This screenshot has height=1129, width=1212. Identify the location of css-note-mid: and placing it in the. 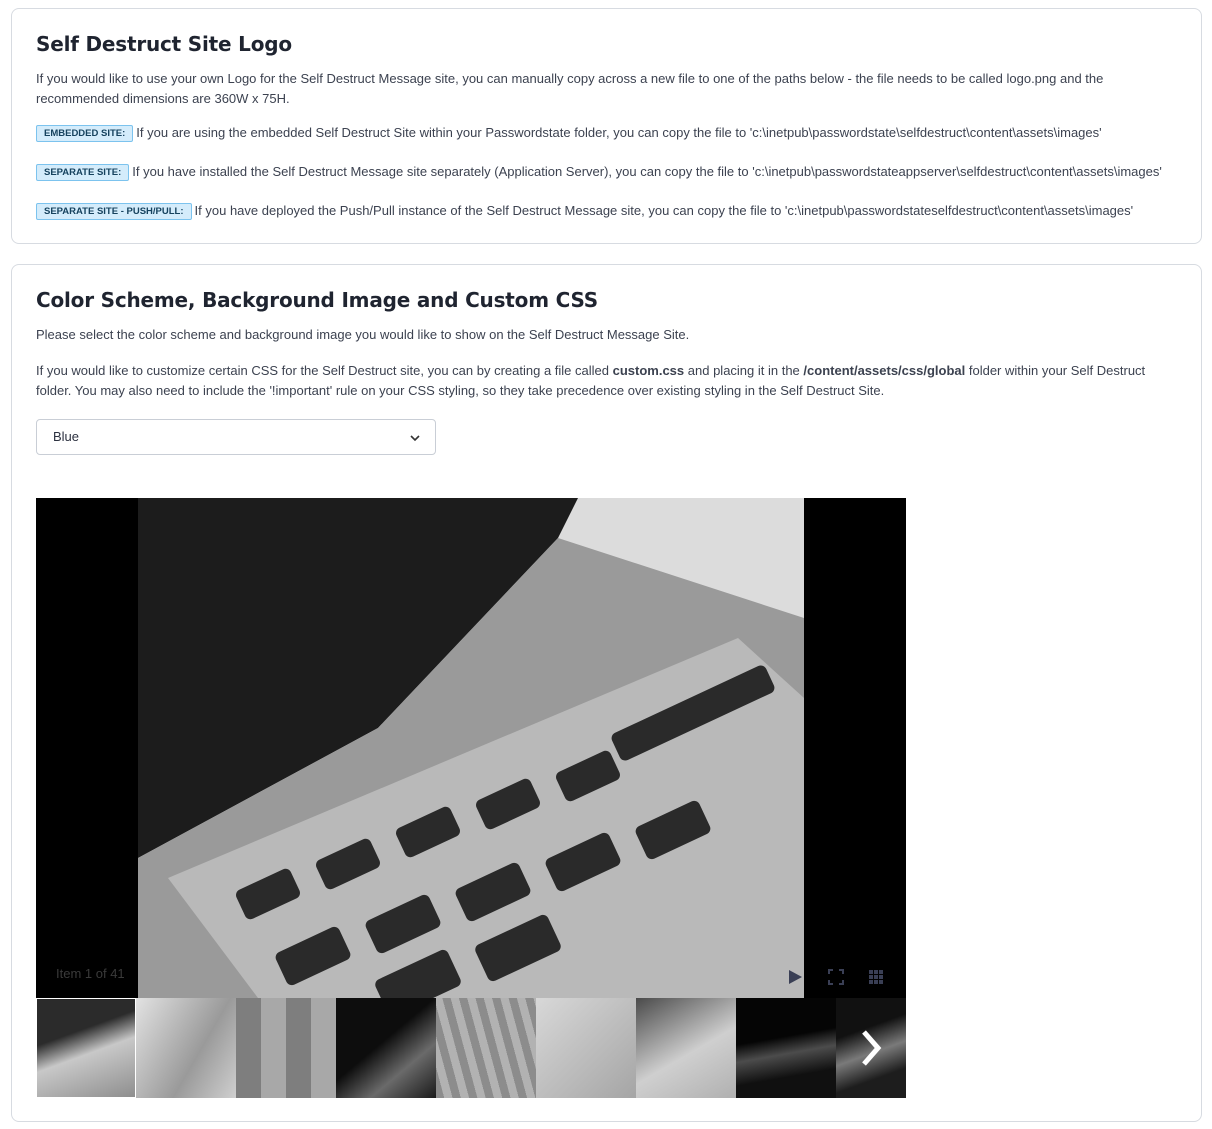
(744, 370).